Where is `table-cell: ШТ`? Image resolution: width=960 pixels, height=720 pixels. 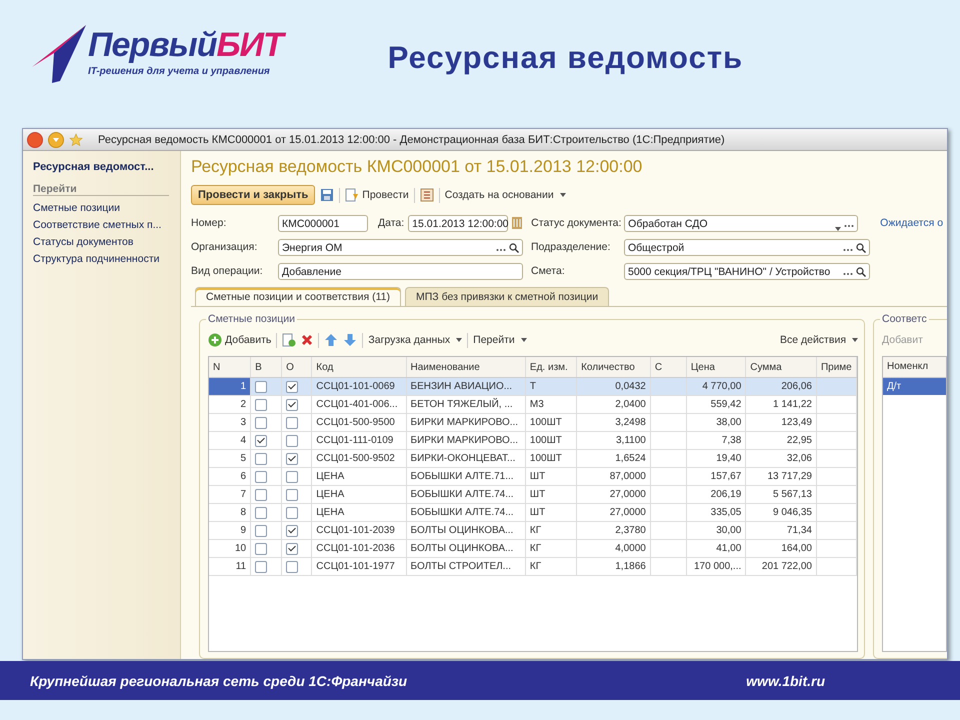 table-cell: ШТ is located at coordinates (551, 477).